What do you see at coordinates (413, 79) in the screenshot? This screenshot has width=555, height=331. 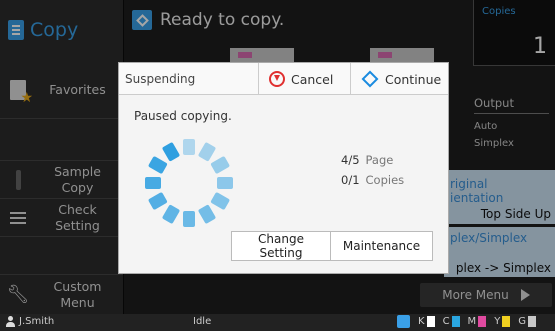 I see `continue-label: Continue` at bounding box center [413, 79].